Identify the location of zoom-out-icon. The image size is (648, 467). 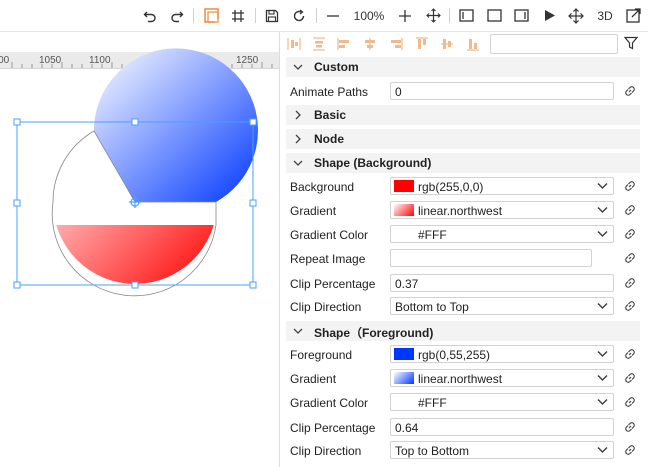
(333, 15).